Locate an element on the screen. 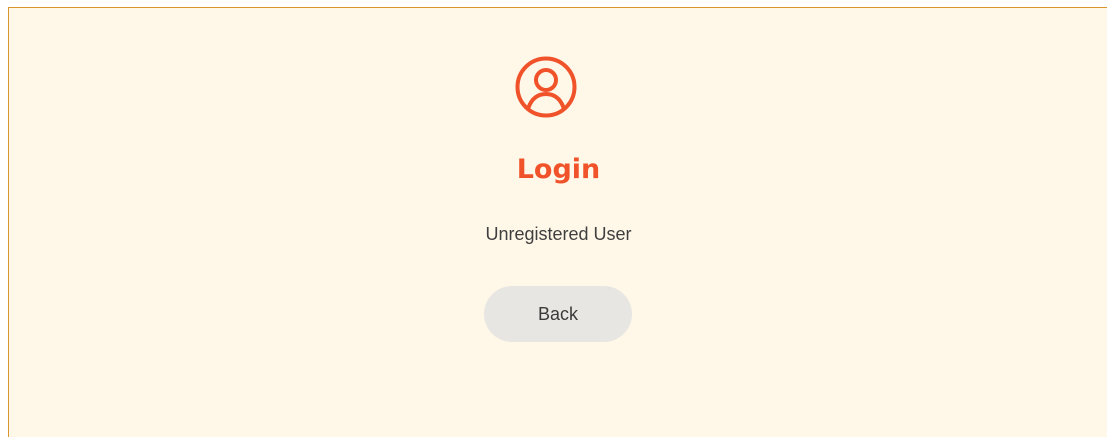 The image size is (1107, 437). login-title: Login is located at coordinates (558, 169).